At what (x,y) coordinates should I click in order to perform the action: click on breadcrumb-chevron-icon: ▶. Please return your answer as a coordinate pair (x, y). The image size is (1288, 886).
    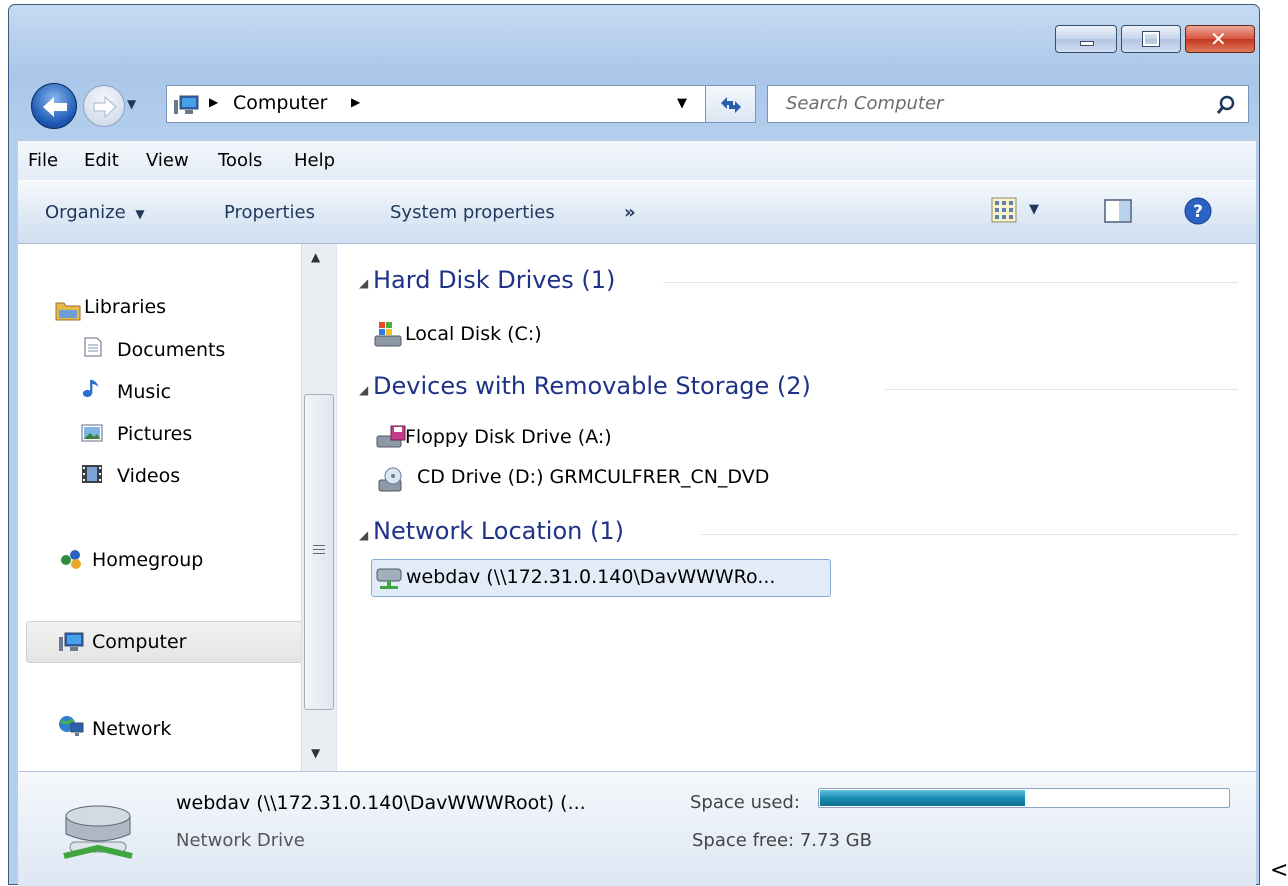
    Looking at the image, I should click on (355, 102).